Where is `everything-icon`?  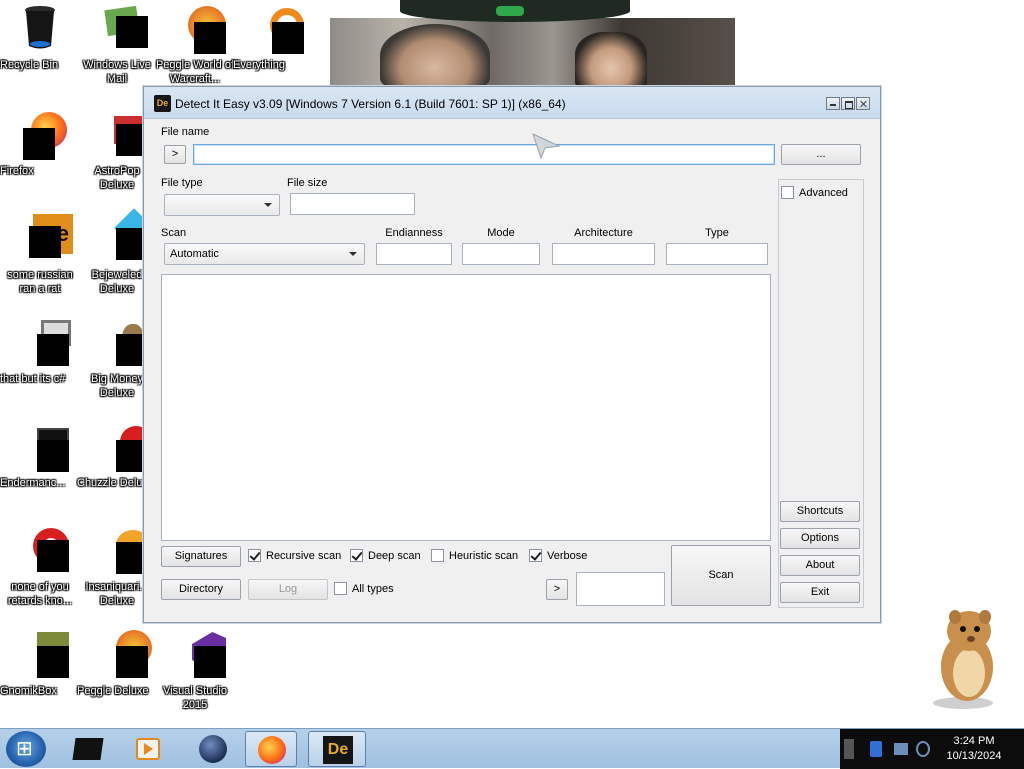 everything-icon is located at coordinates (280, 30).